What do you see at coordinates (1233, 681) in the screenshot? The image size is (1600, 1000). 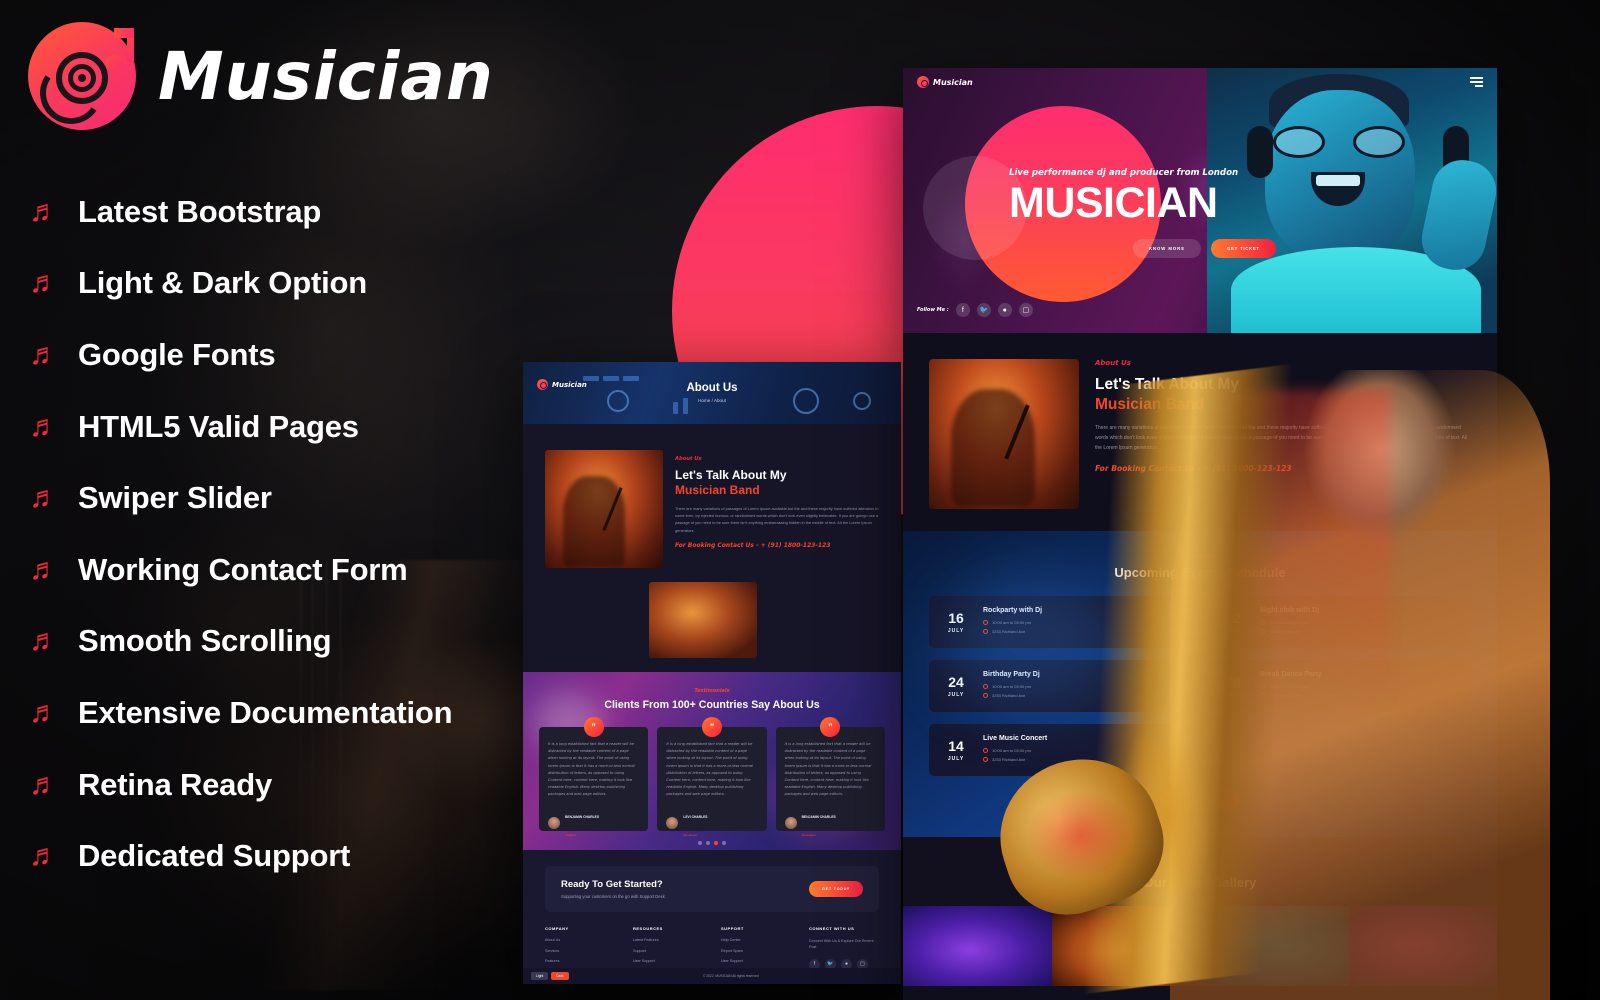 I see `event-day: 28` at bounding box center [1233, 681].